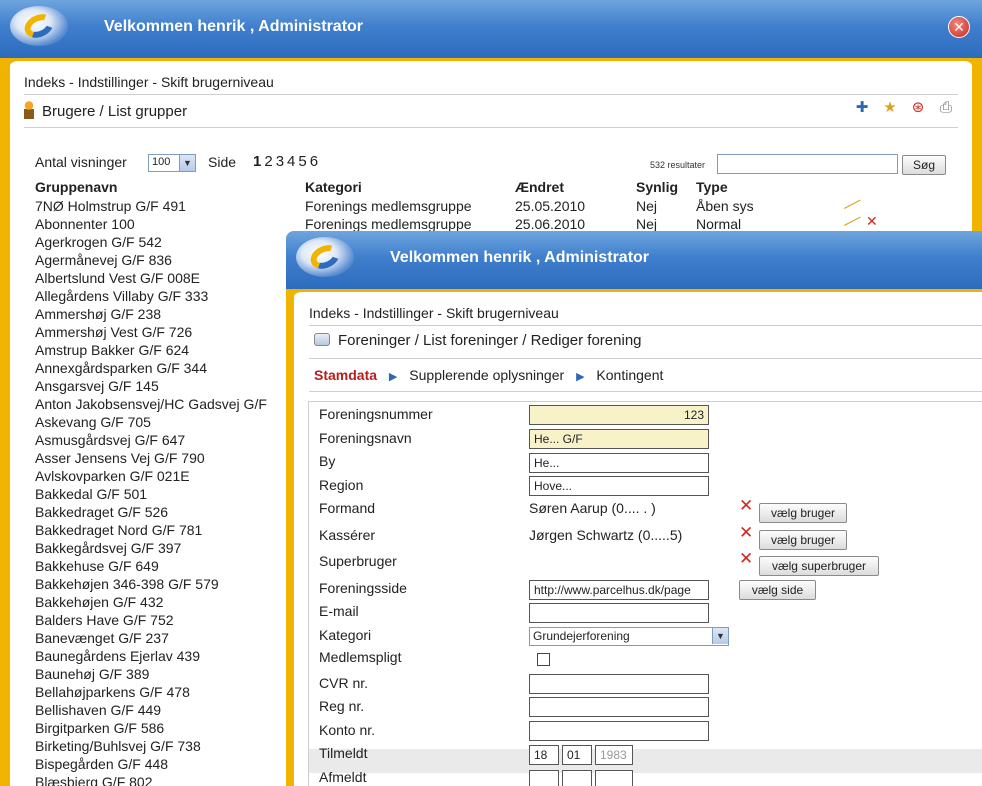 Image resolution: width=982 pixels, height=786 pixels. What do you see at coordinates (720, 636) in the screenshot?
I see `chevron-down-icon: ▼` at bounding box center [720, 636].